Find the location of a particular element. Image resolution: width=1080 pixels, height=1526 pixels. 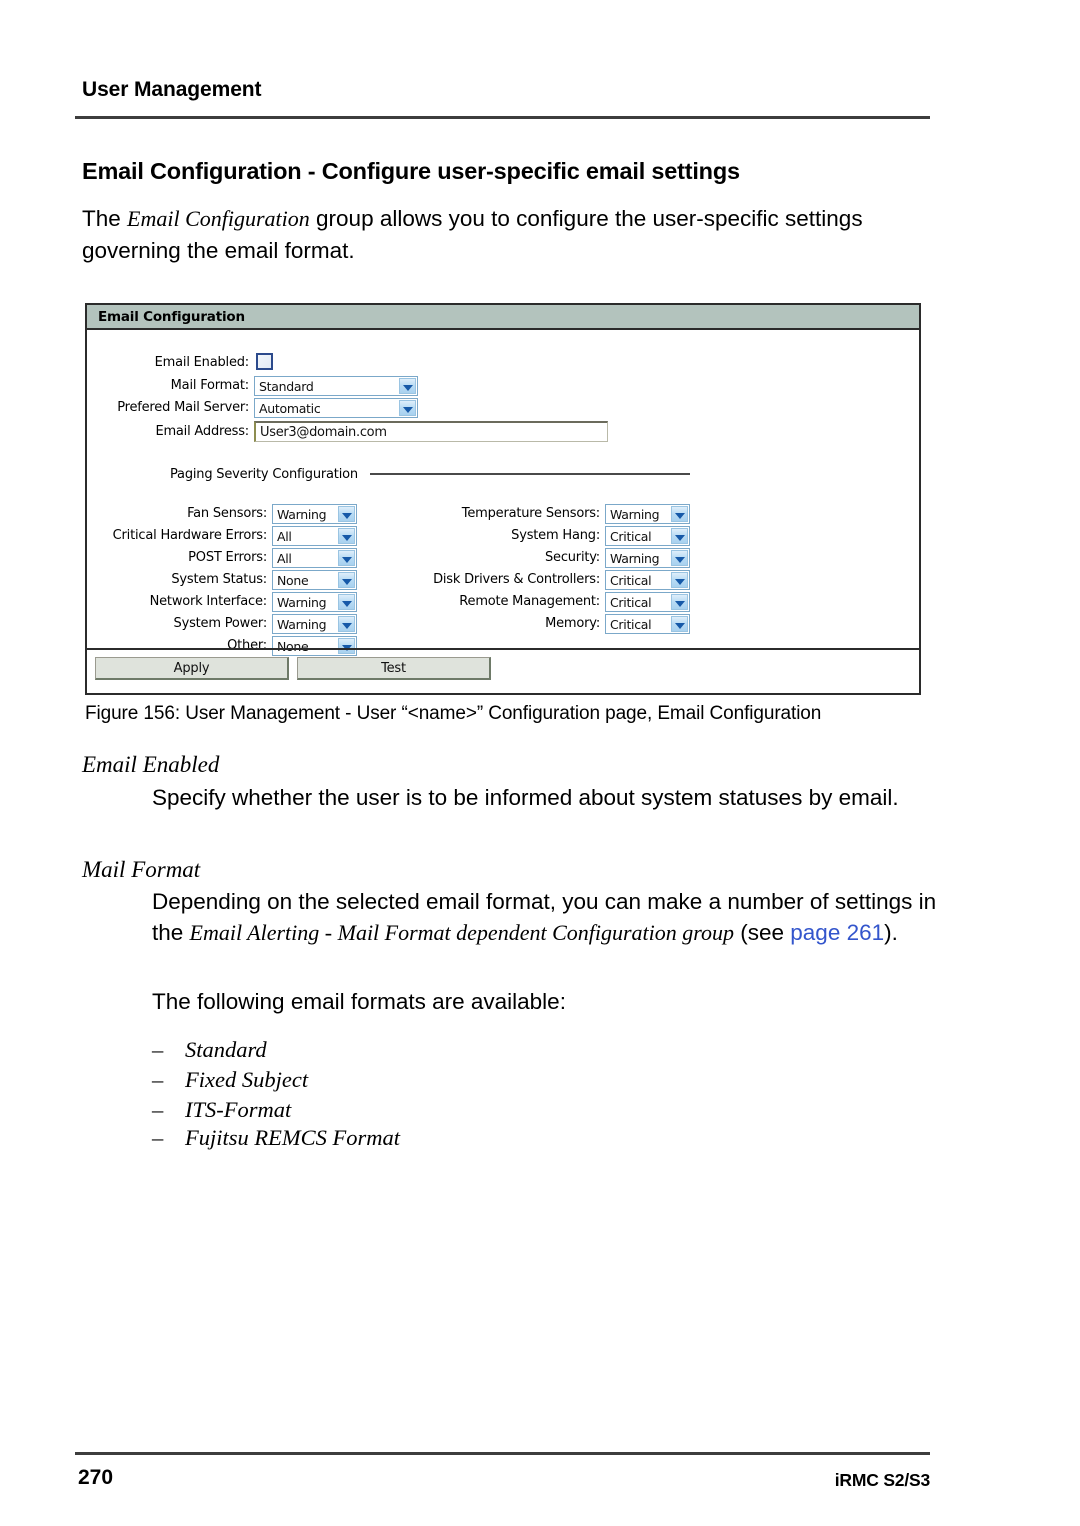

disk-drivers-controllers-select: Critical is located at coordinates (647, 580).